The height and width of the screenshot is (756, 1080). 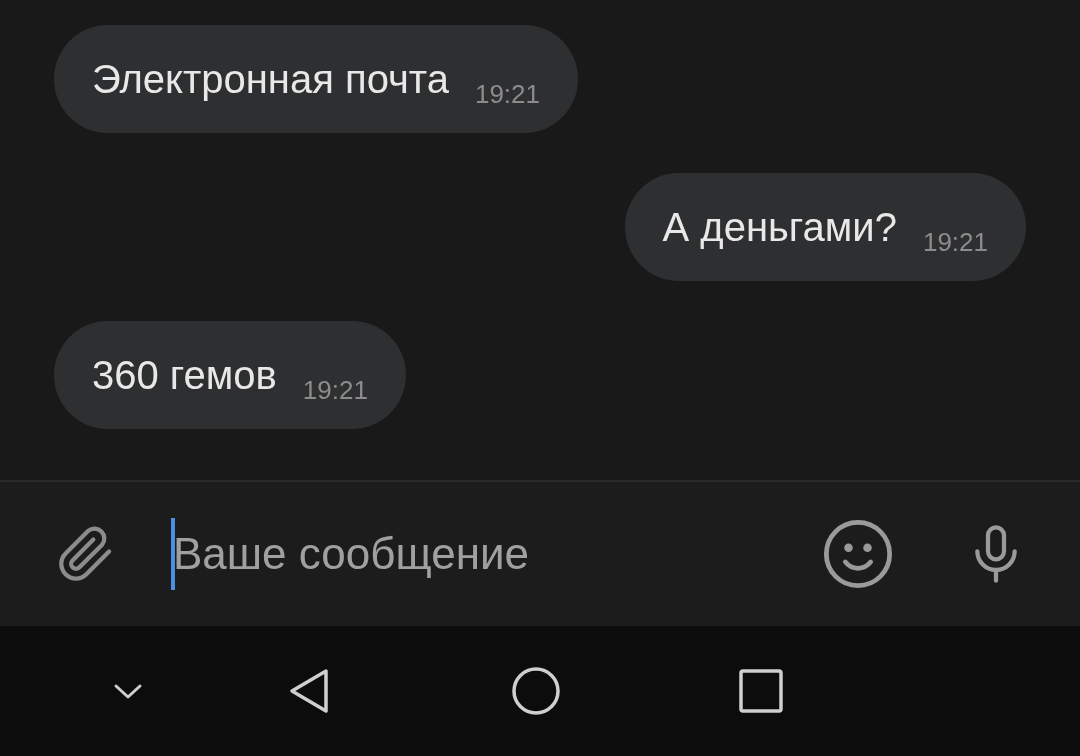 I want to click on message-text: Электронная почта, so click(x=270, y=79).